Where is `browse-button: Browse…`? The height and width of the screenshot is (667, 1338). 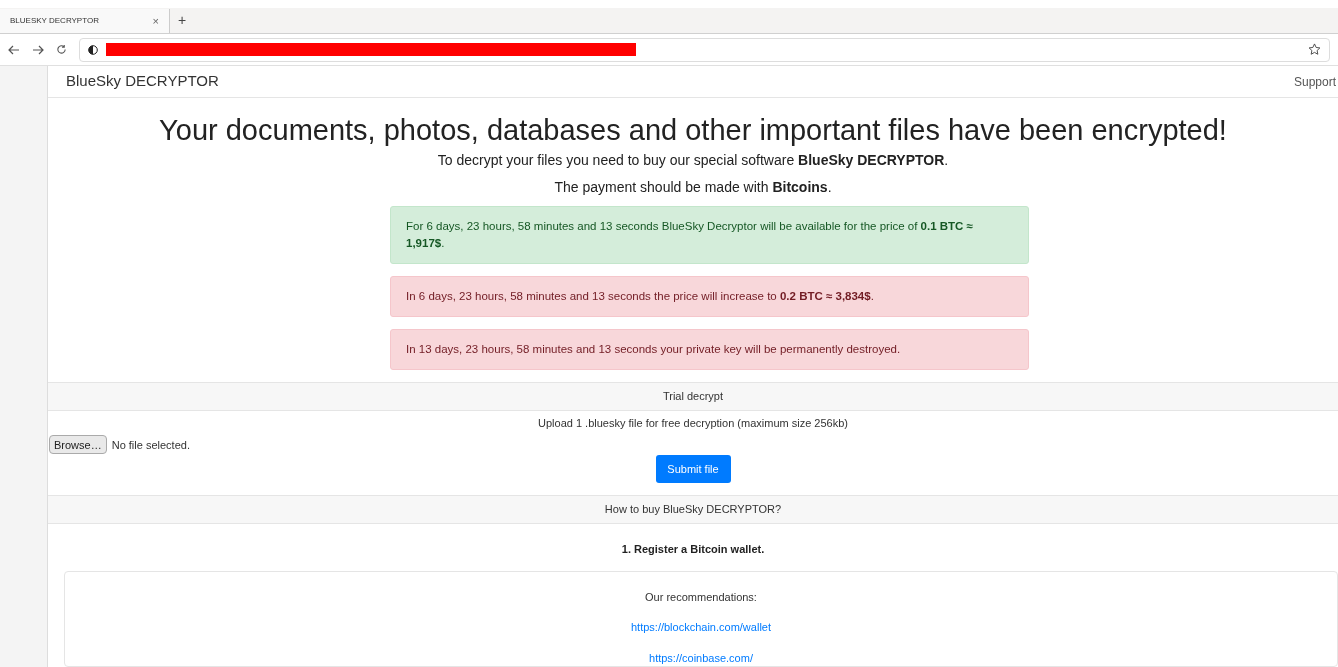
browse-button: Browse… is located at coordinates (78, 445).